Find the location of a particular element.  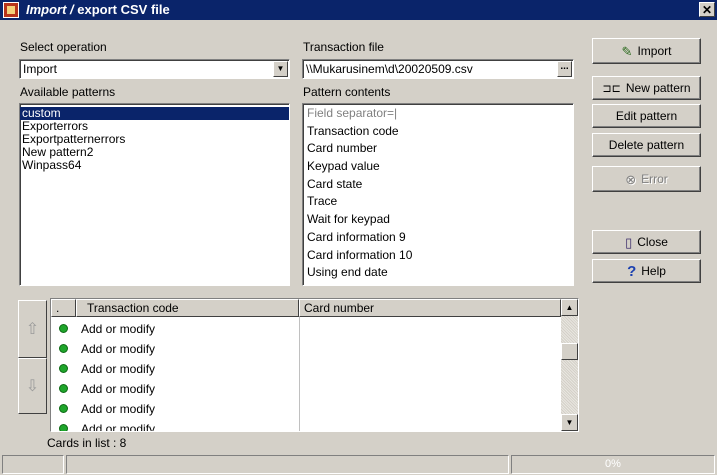

new-pattern-button-label: New pattern is located at coordinates (658, 88).